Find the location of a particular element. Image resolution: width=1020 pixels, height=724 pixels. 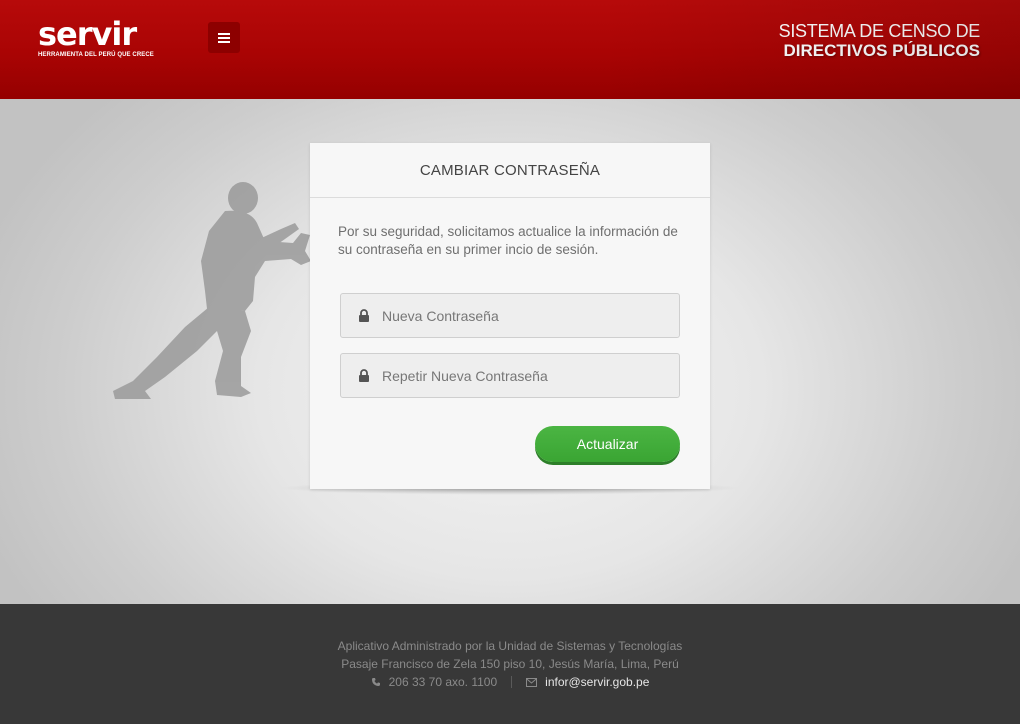

footer-divider is located at coordinates (512, 682).